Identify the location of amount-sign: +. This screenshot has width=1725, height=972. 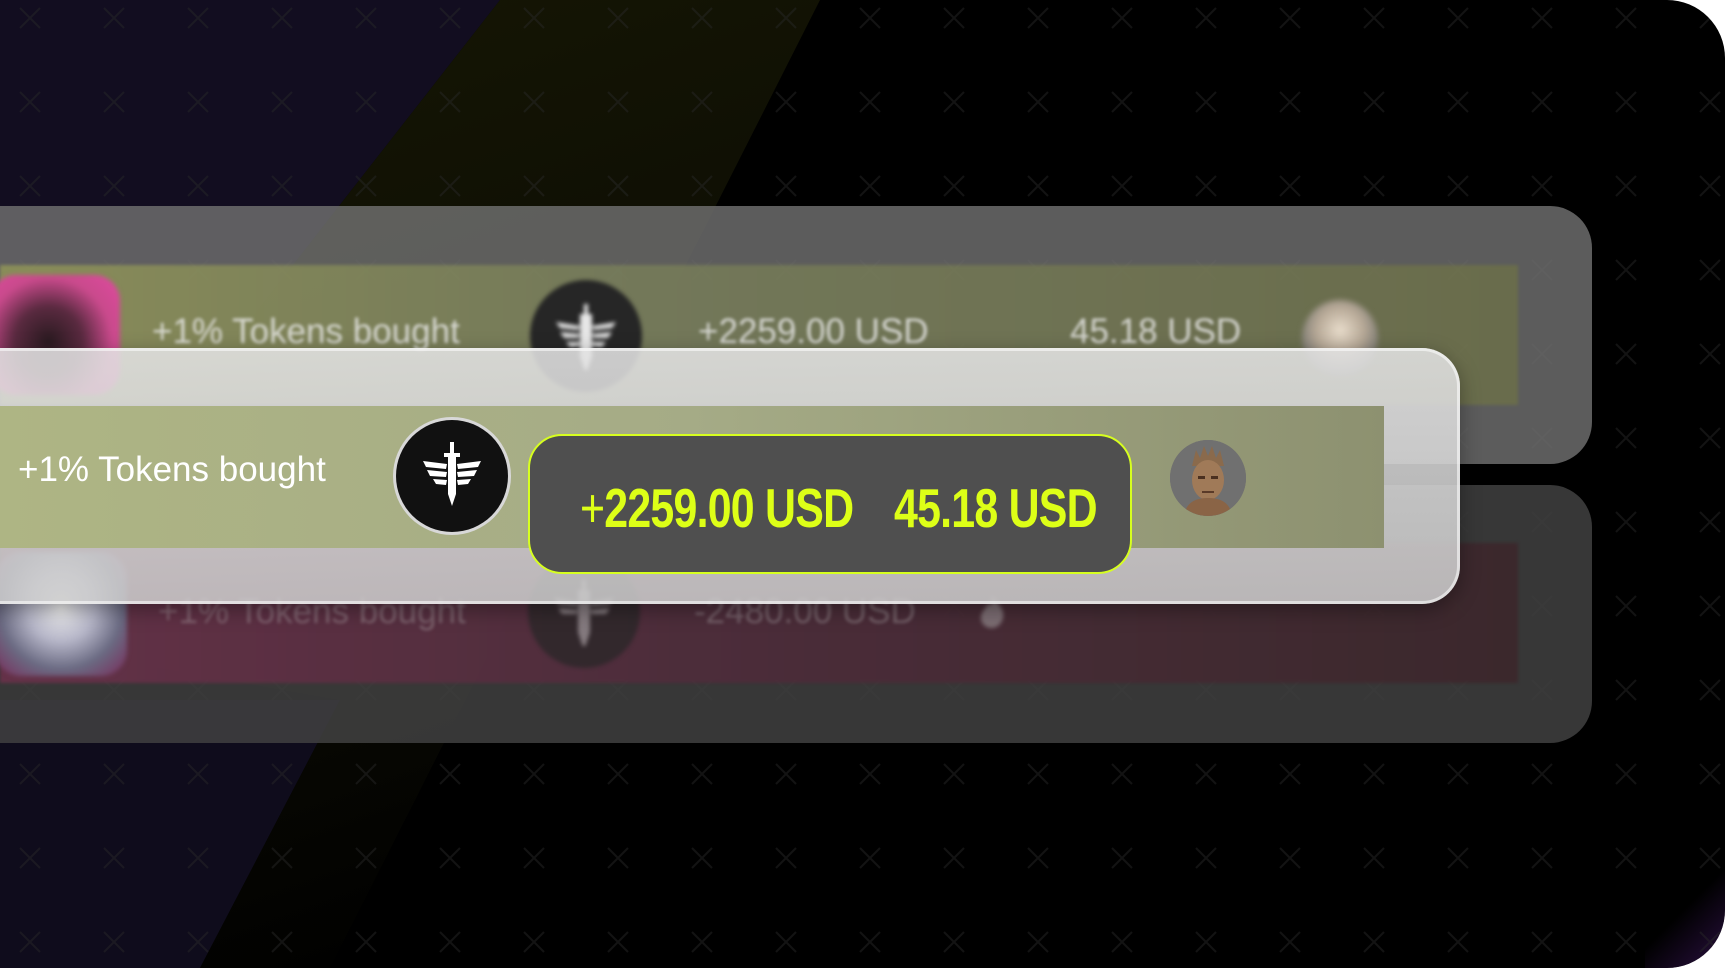
(592, 508).